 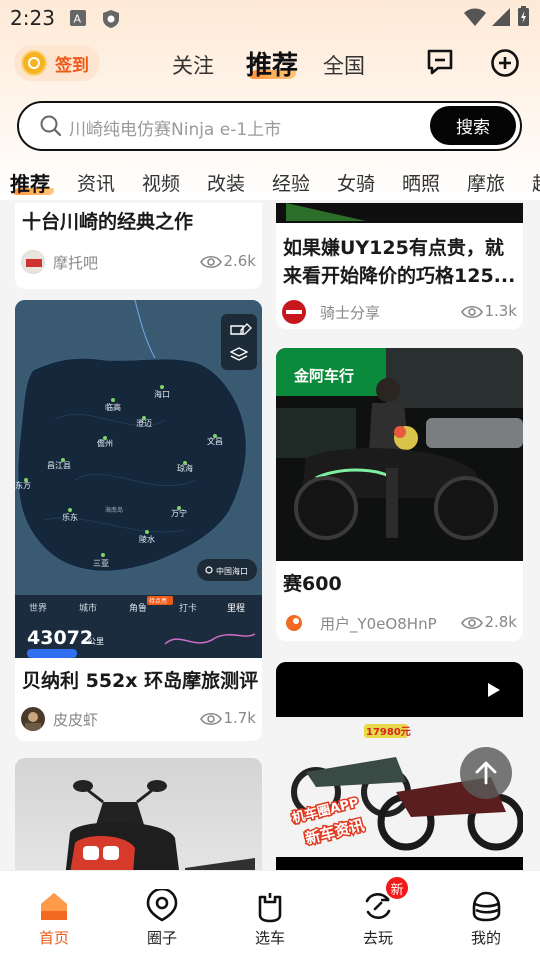 I want to click on nav-label: 首页, so click(x=53, y=938).